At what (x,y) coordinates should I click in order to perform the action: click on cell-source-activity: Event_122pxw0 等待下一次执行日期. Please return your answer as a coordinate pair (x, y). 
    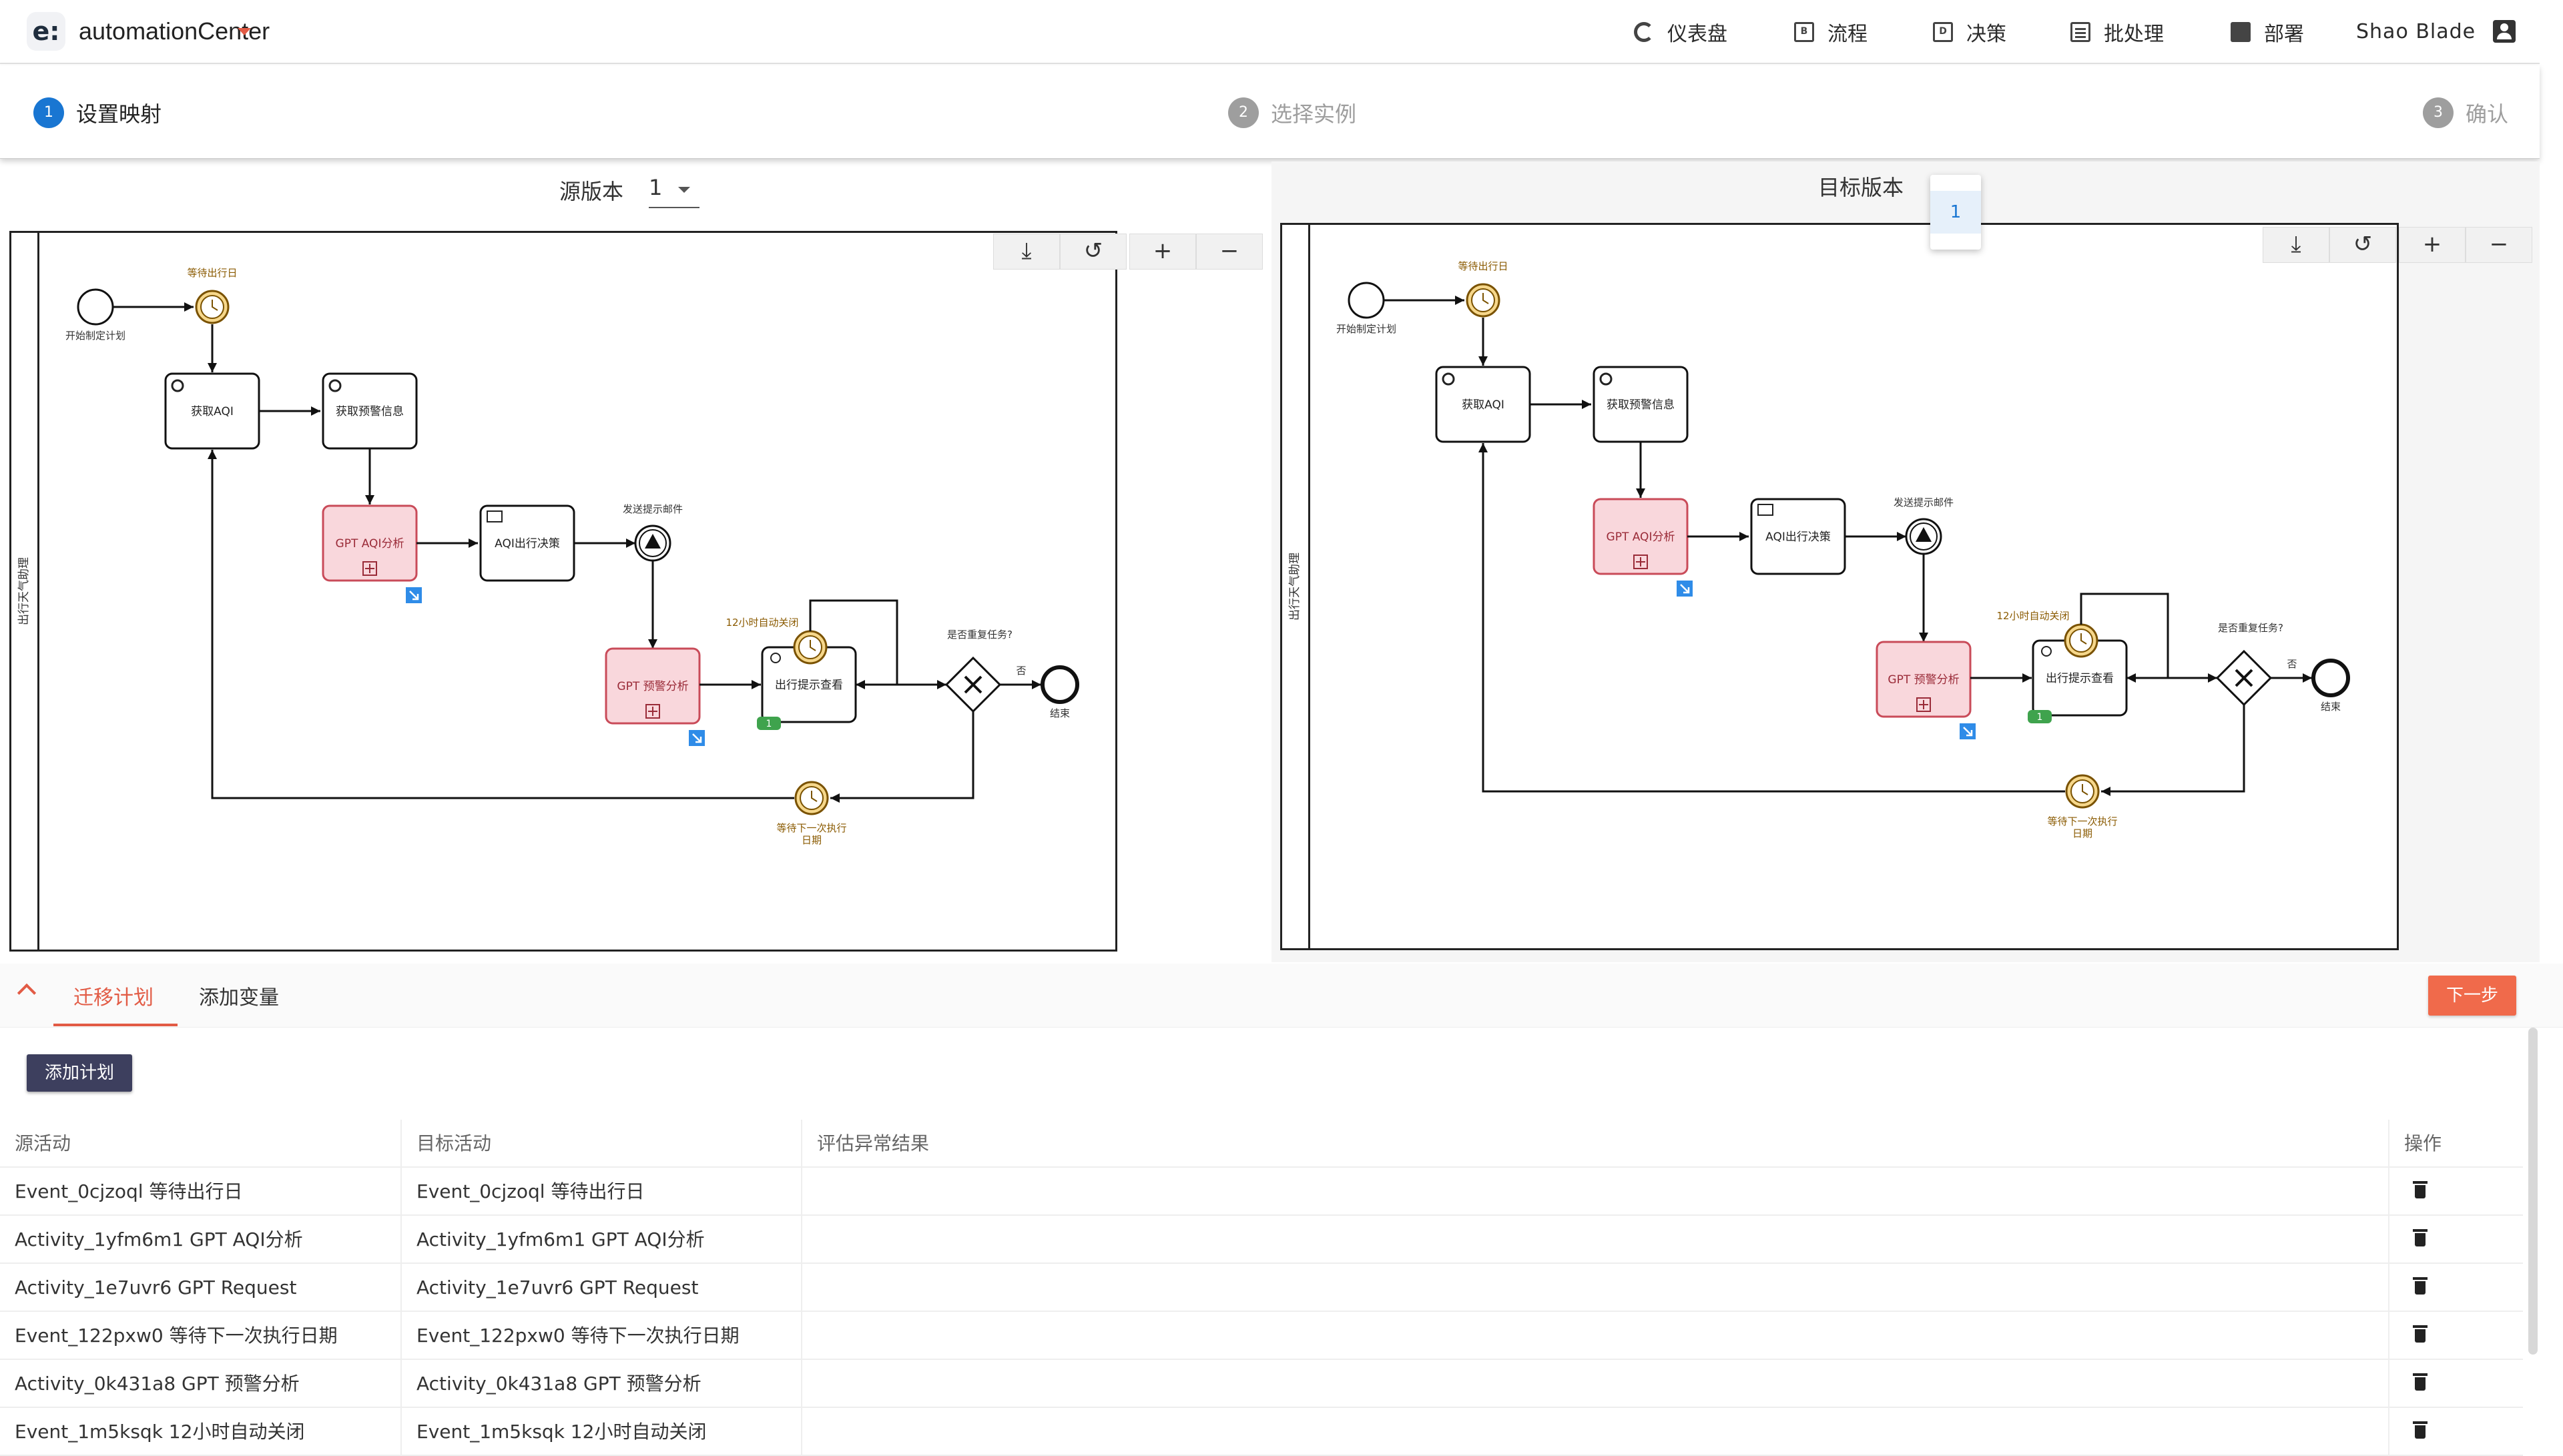
    Looking at the image, I should click on (176, 1336).